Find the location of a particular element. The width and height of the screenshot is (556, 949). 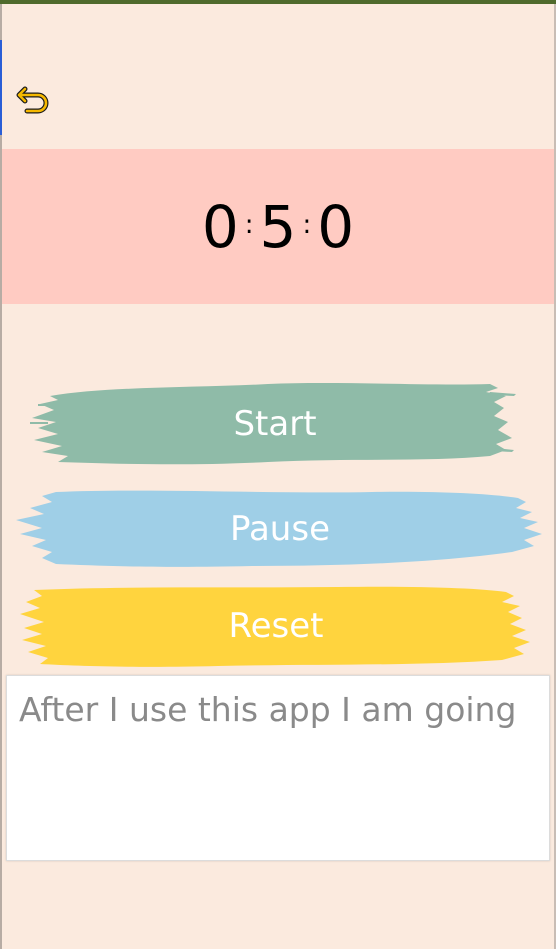

start-button: Start is located at coordinates (275, 424).